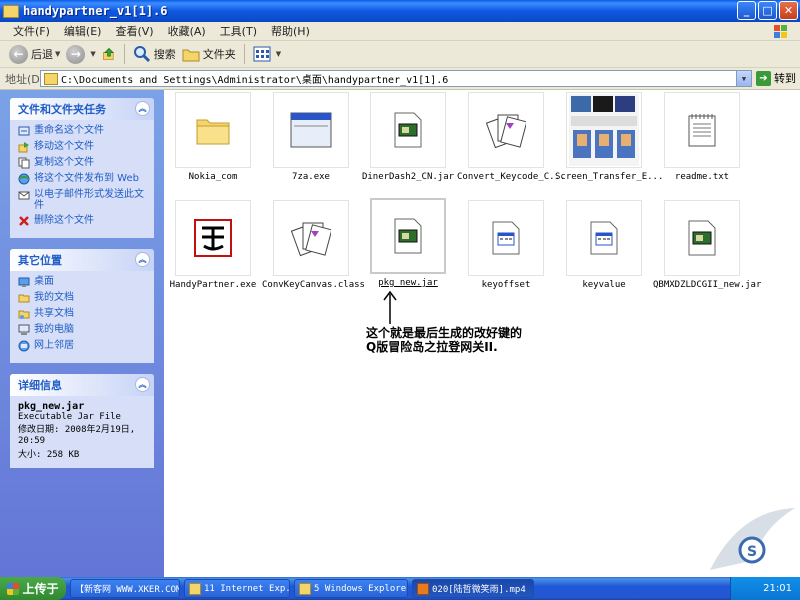 The height and width of the screenshot is (600, 800). Describe the element at coordinates (238, 31) in the screenshot. I see `menu-tools: 工具(T)` at that location.